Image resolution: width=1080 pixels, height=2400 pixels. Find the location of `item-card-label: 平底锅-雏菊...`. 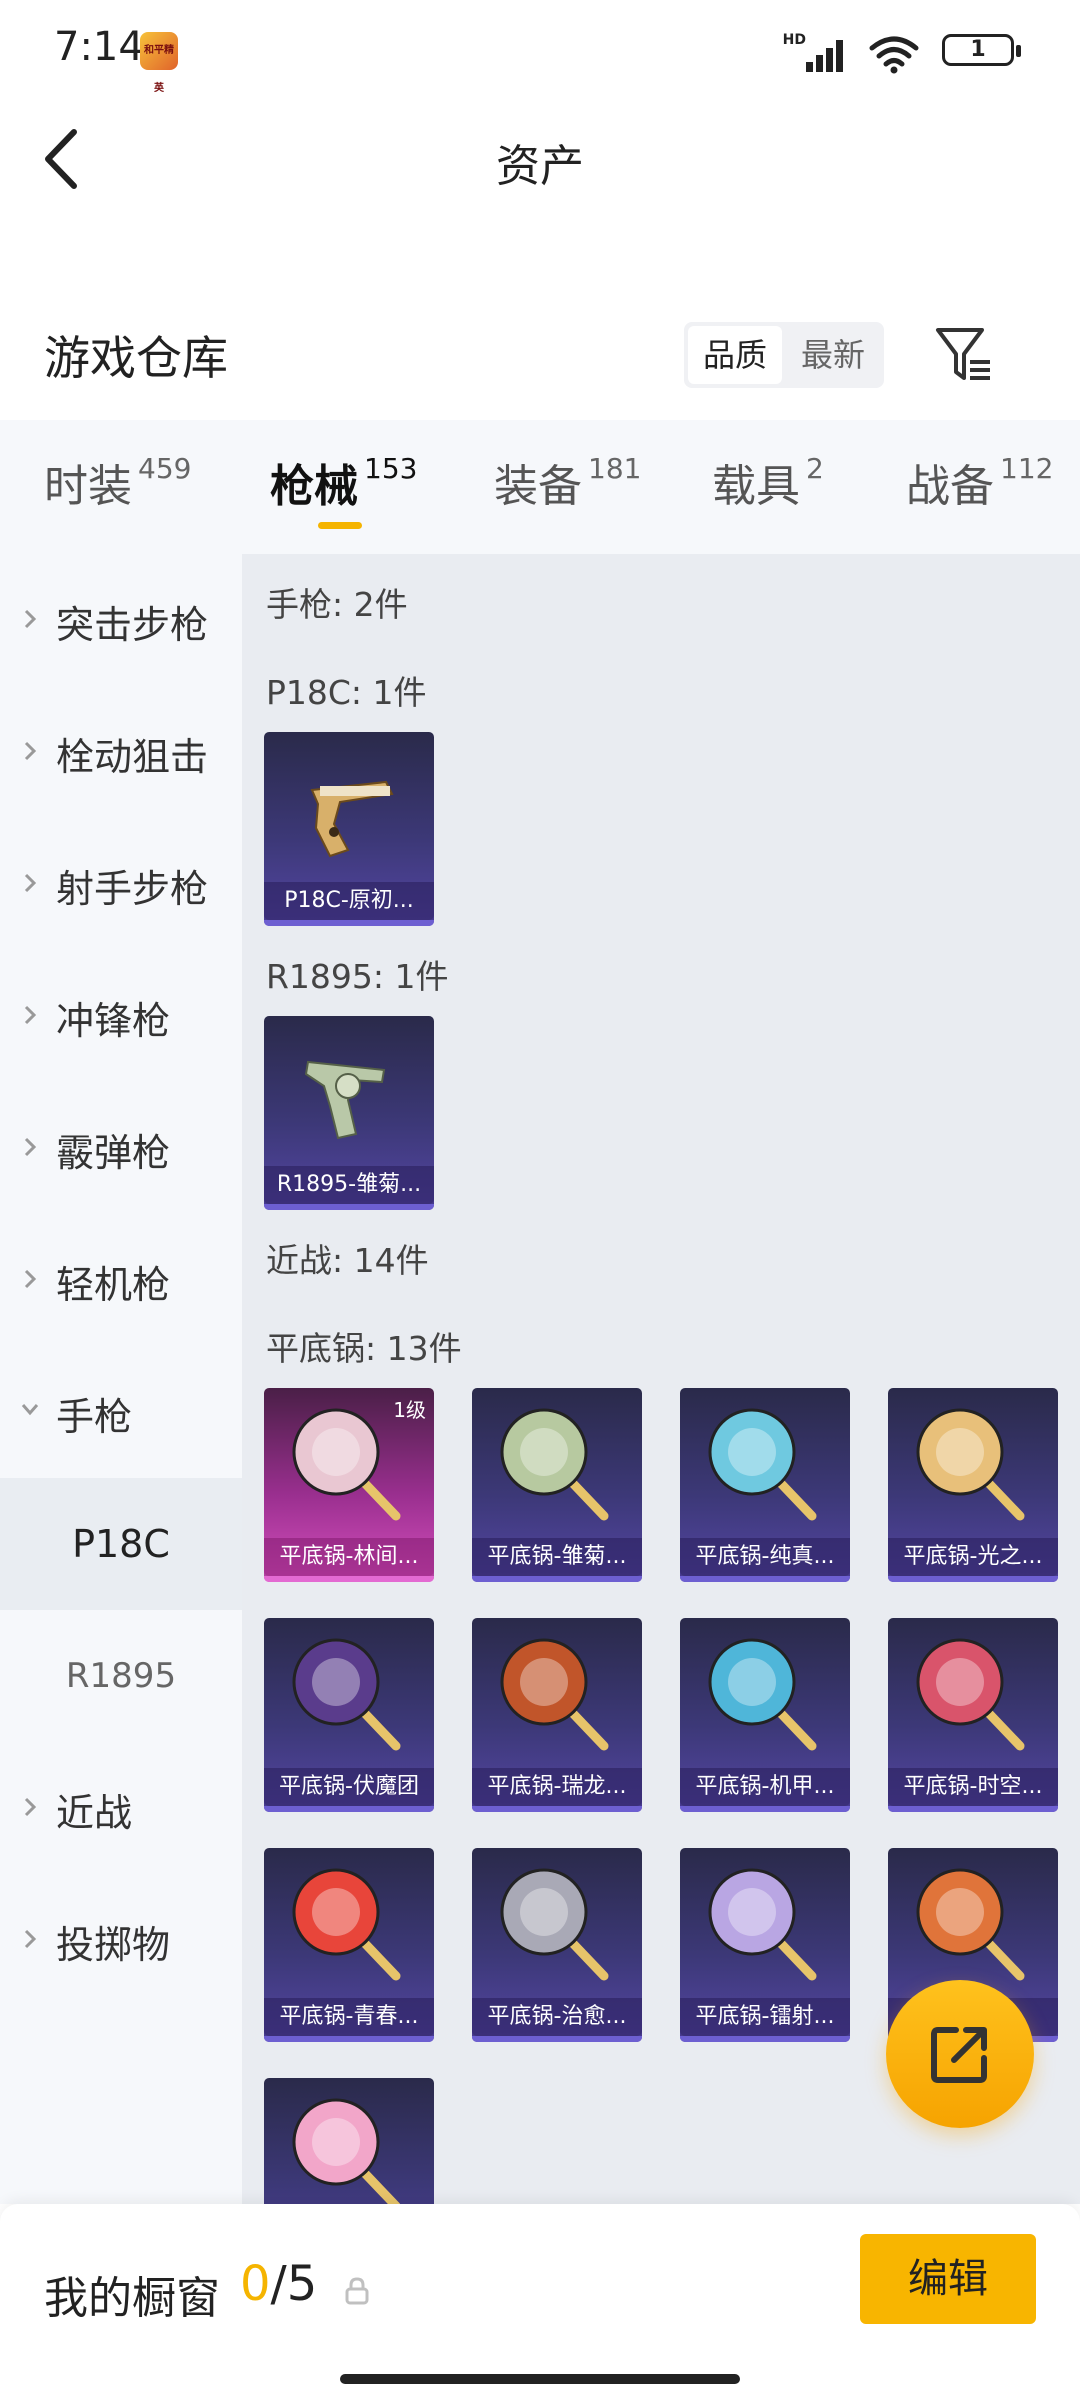

item-card-label: 平底锅-雏菊... is located at coordinates (557, 1557).